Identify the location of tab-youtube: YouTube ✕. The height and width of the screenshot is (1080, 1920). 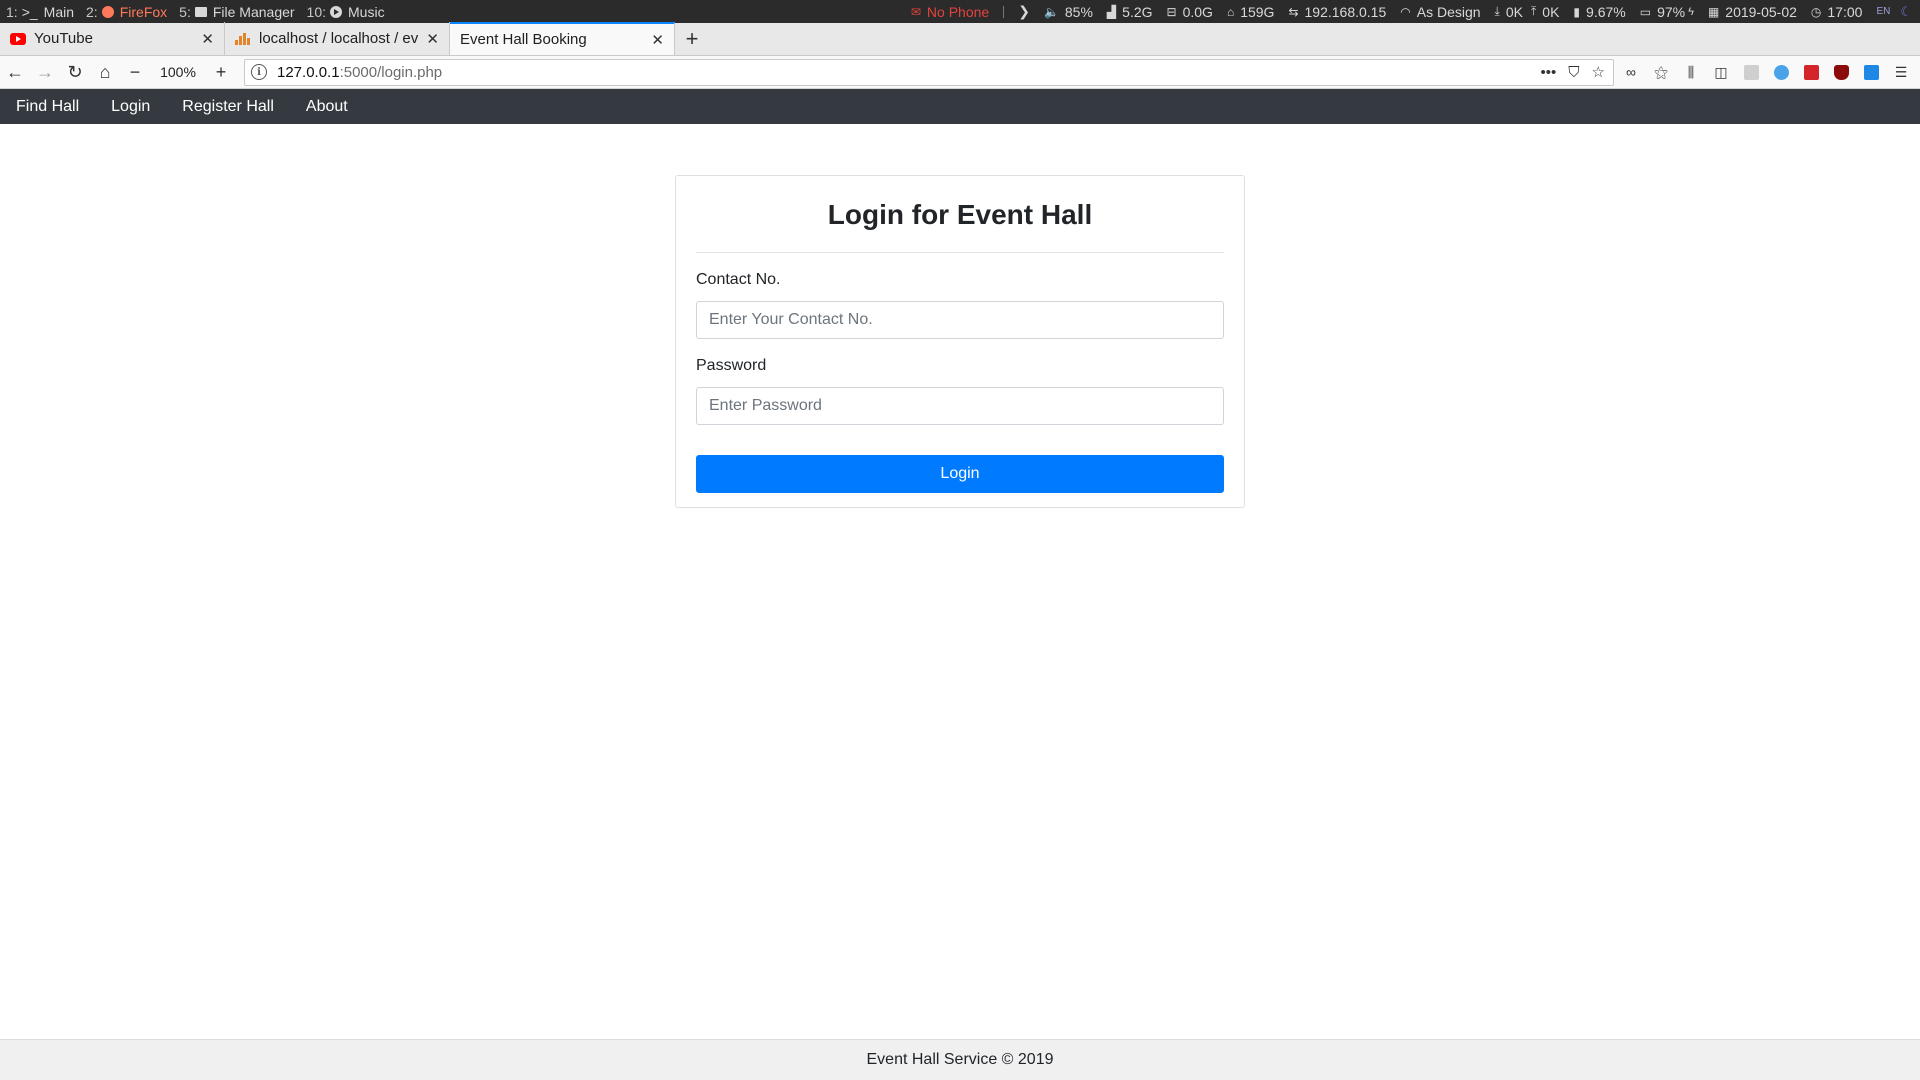
(112, 38).